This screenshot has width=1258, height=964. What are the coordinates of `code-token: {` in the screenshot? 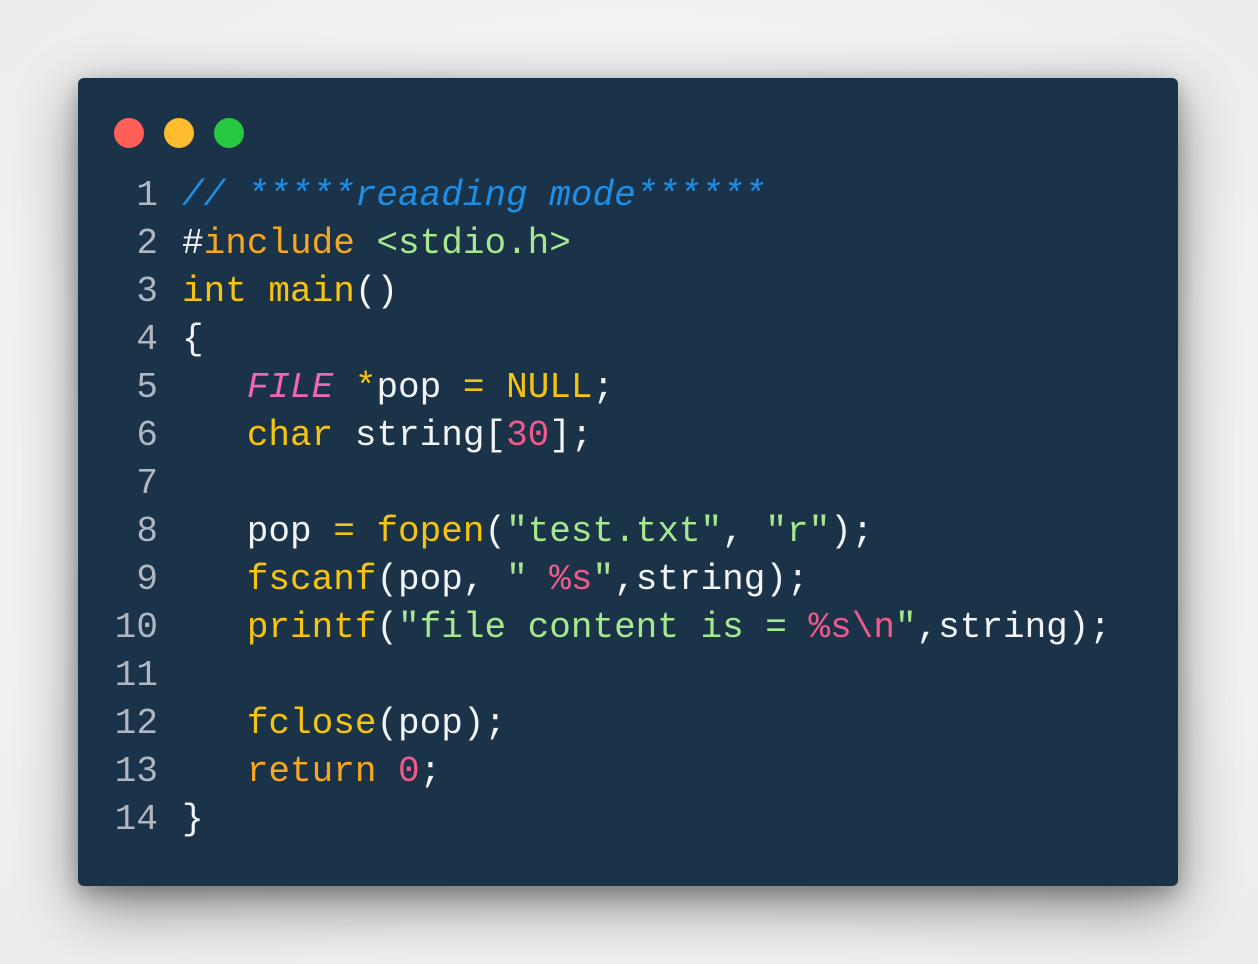 It's located at (193, 339).